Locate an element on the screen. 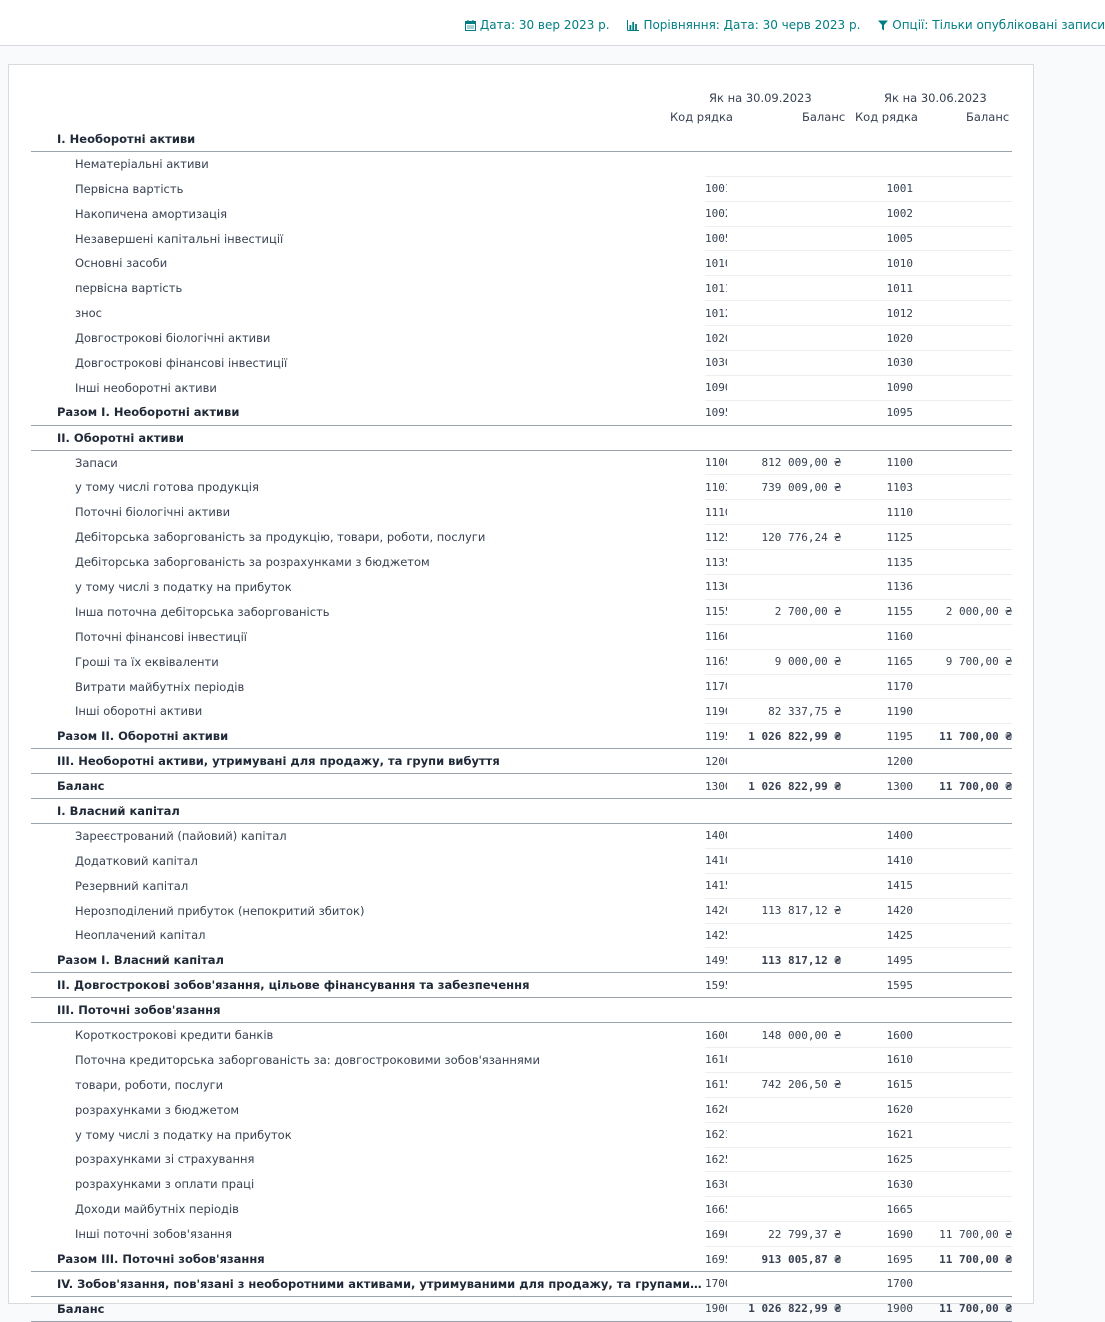 Image resolution: width=1105 pixels, height=1322 pixels. table-row: розрахунками з бюджетом 1620 1620 is located at coordinates (521, 1110).